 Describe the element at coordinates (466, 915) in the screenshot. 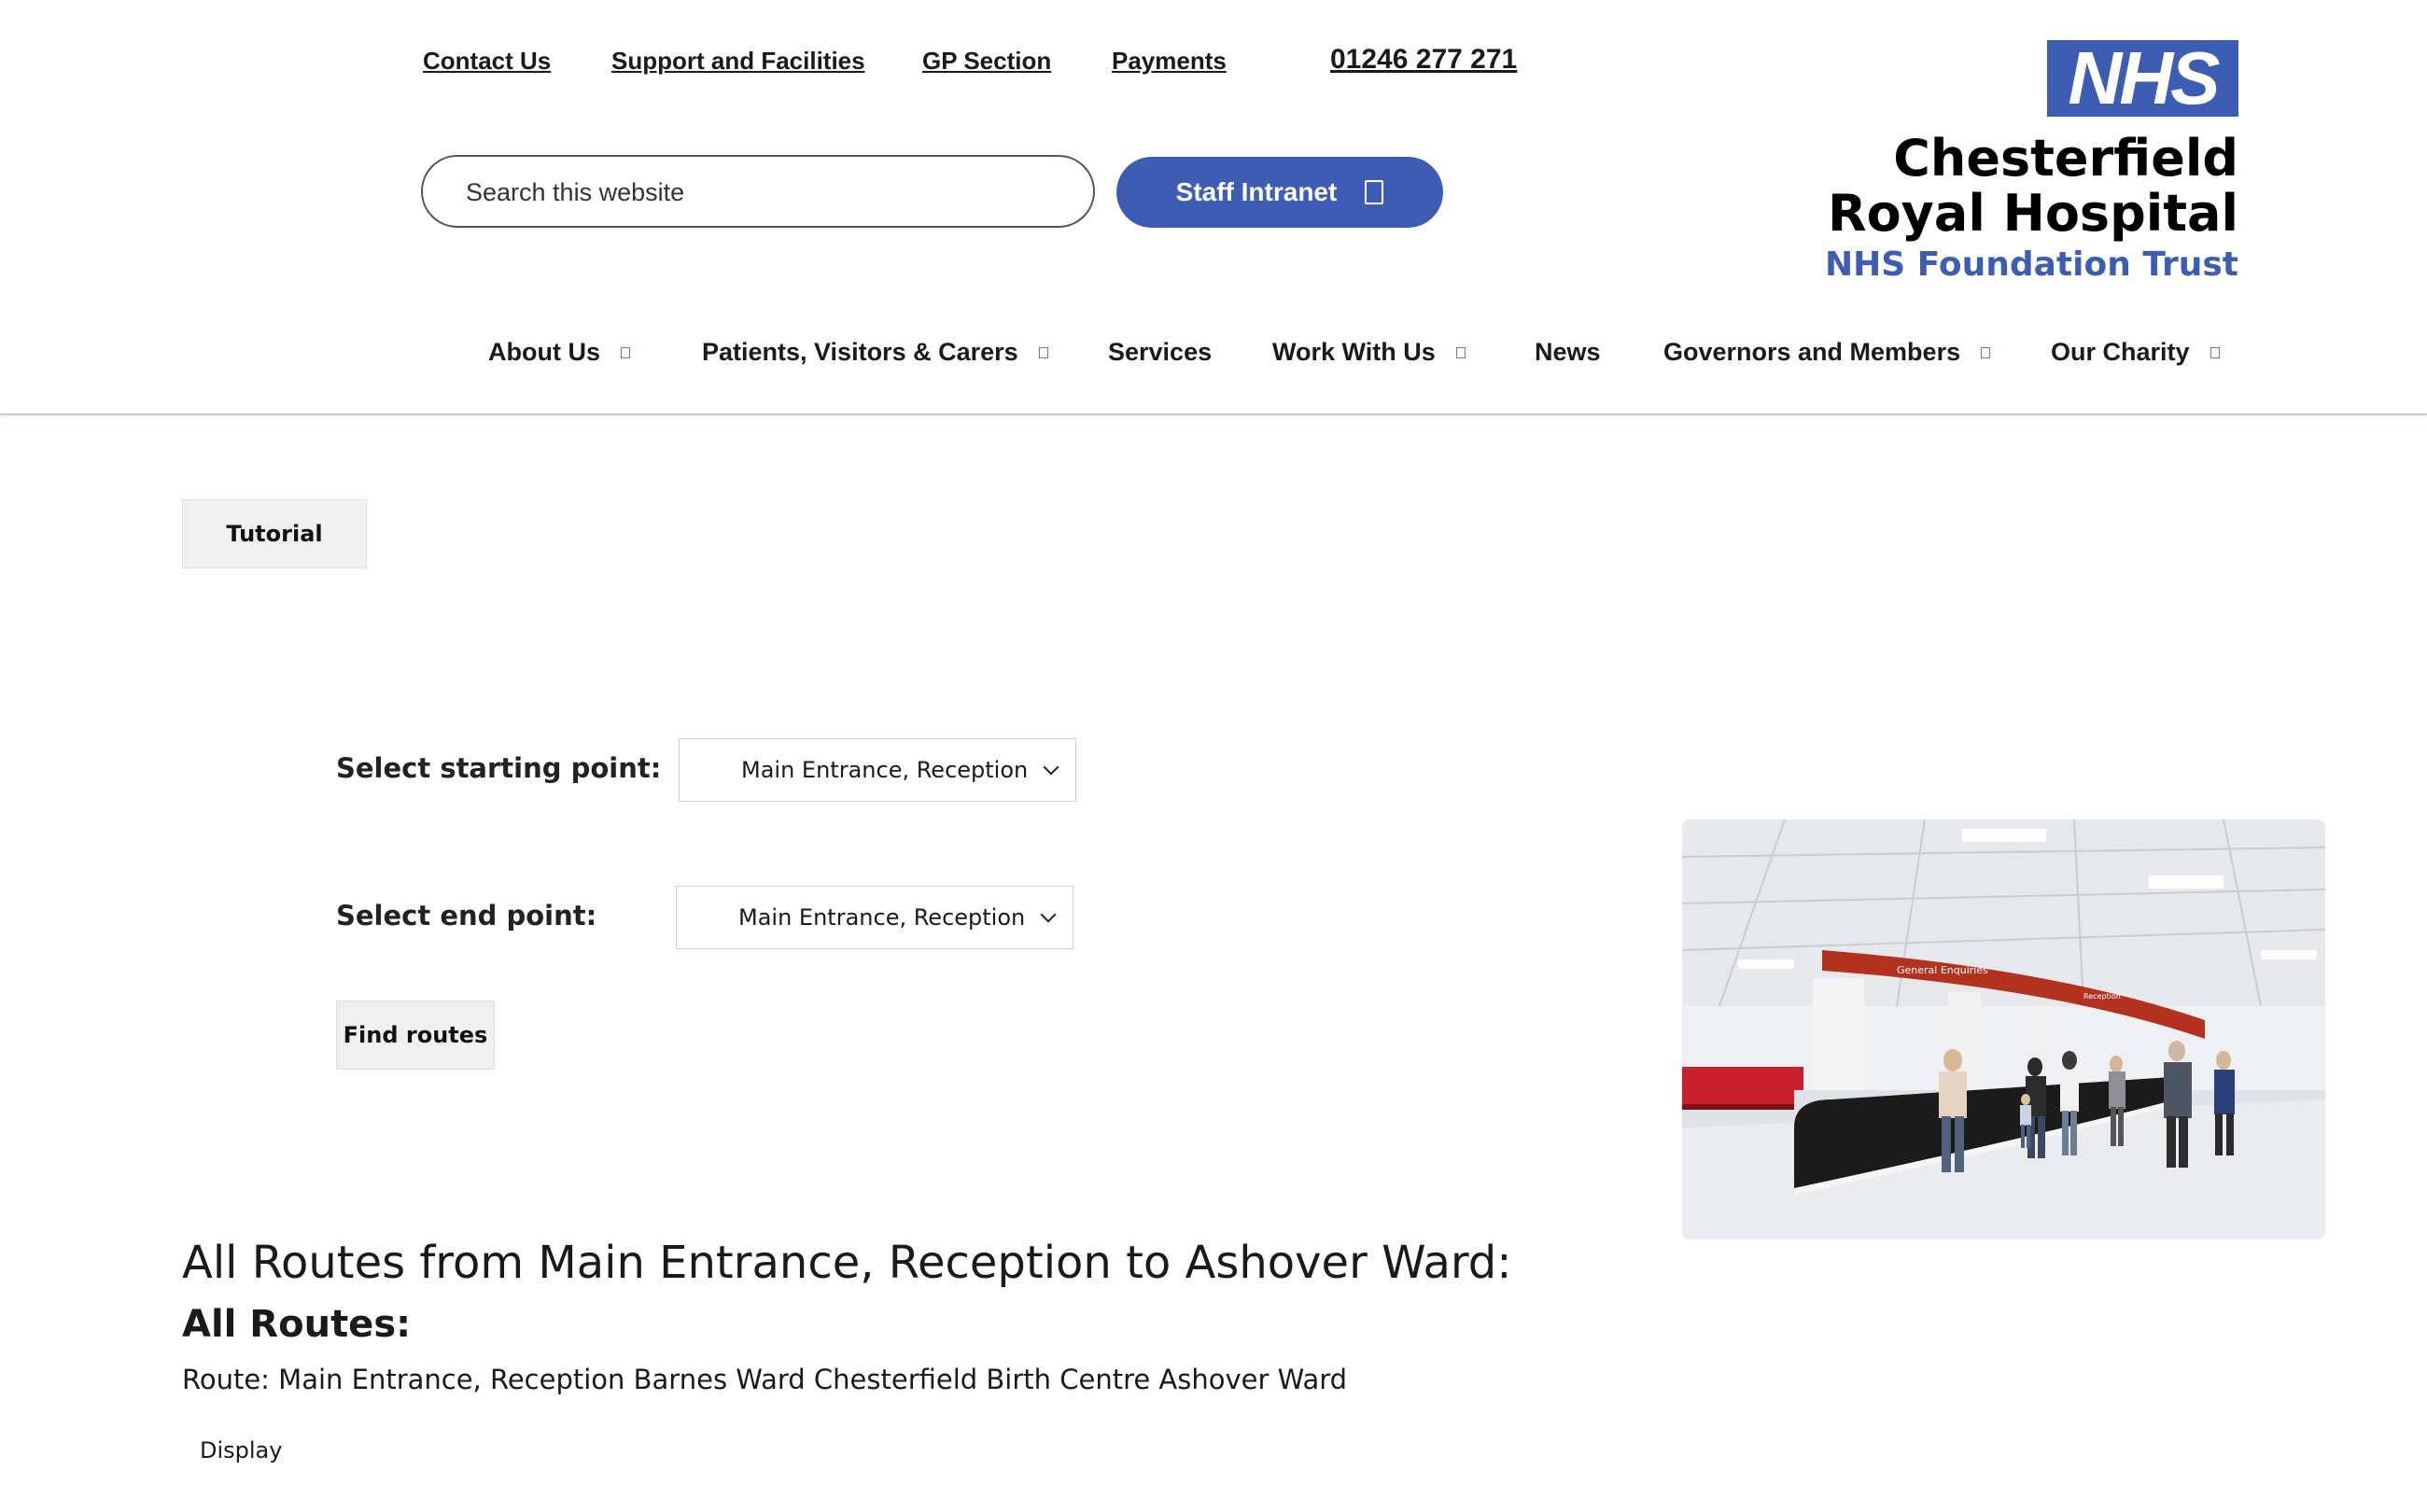

I see `end-point-label: Select end point:` at that location.